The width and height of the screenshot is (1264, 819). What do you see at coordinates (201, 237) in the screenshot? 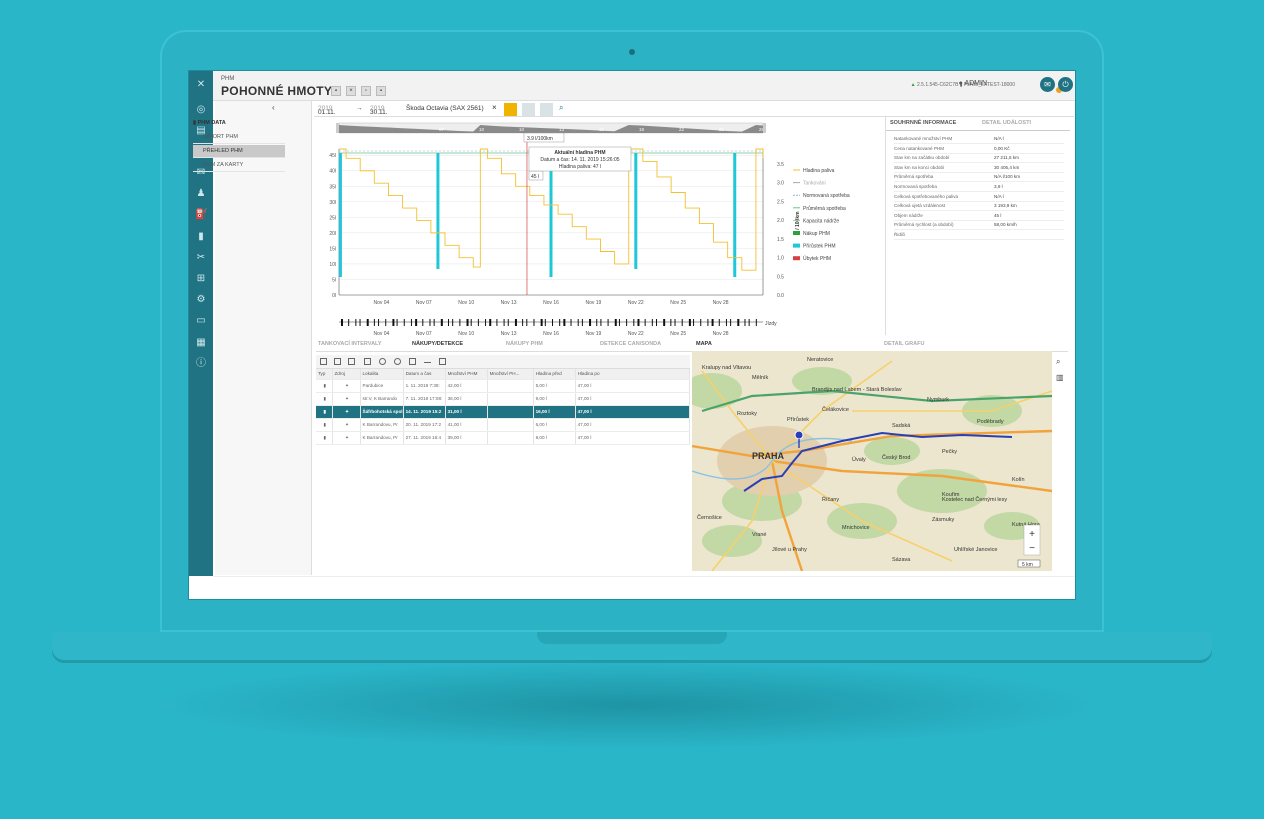
I see `bar-chart-icon: ▮` at bounding box center [201, 237].